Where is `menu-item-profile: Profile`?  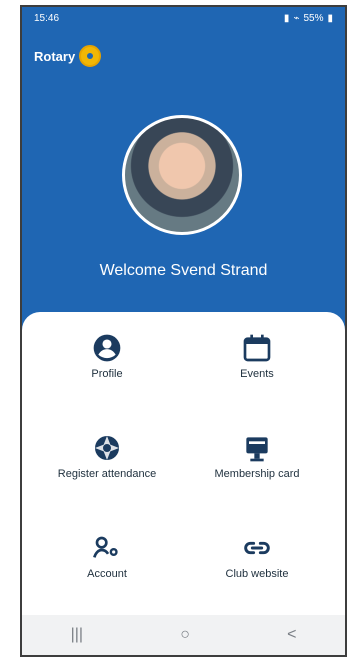 menu-item-profile: Profile is located at coordinates (107, 377).